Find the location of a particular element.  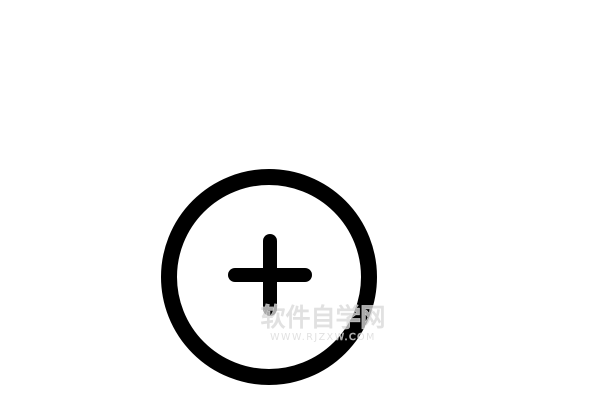

watermark-logo-graphic: 软件自学网 WWW.RJZXW.COM is located at coordinates (323, 322).